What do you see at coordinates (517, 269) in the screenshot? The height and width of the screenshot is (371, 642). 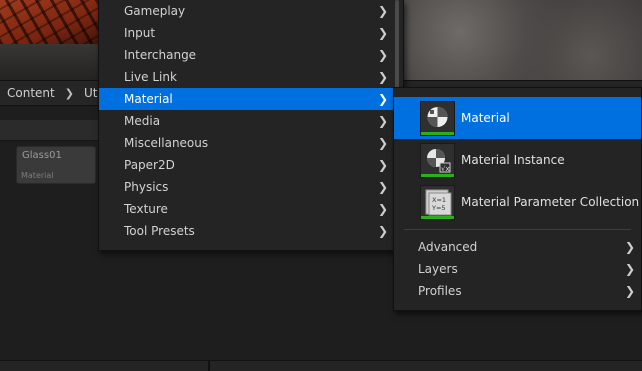 I see `submenu-category-layers: Layers ❯` at bounding box center [517, 269].